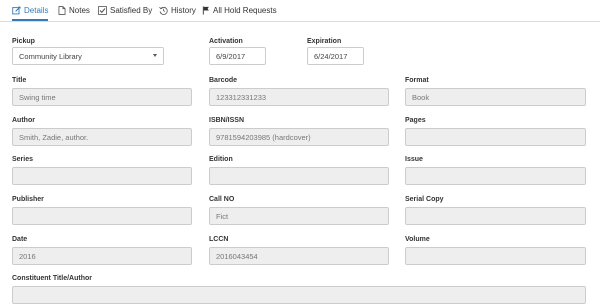 This screenshot has height=307, width=600. What do you see at coordinates (495, 97) in the screenshot?
I see `format-field: Book` at bounding box center [495, 97].